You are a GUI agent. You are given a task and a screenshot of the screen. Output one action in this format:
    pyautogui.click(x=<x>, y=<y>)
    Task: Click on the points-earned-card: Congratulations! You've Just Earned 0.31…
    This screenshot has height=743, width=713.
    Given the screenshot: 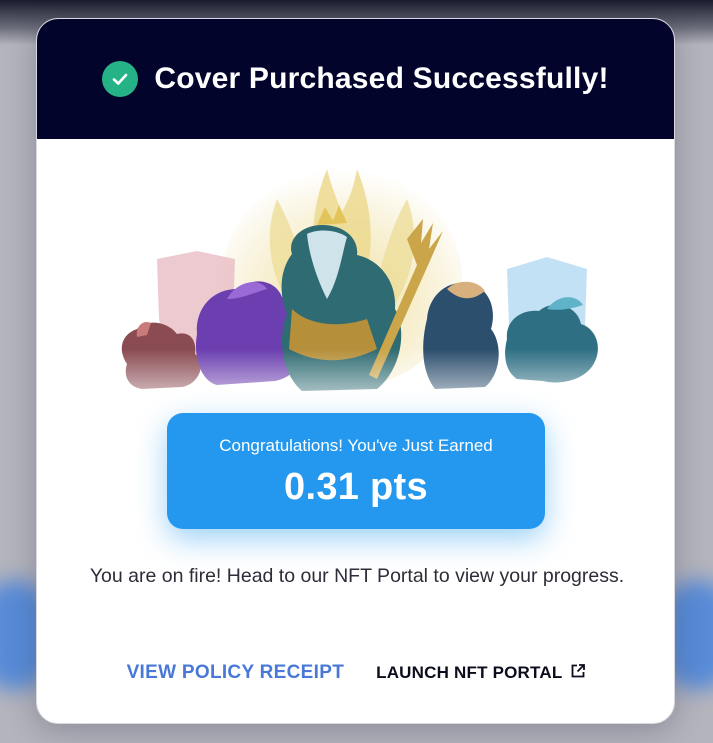 What is the action you would take?
    pyautogui.click(x=356, y=471)
    